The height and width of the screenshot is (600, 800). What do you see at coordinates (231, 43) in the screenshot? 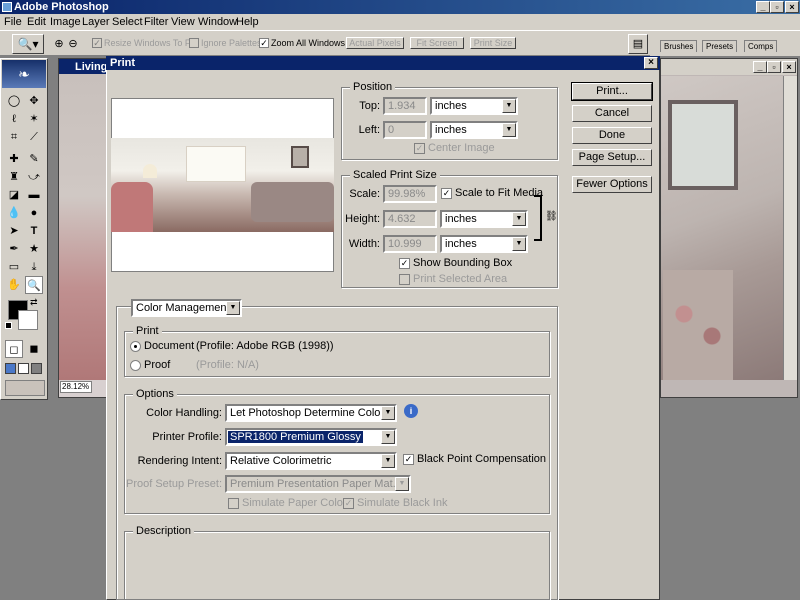
I see `ignore-palettes-label: Ignore Palettes` at bounding box center [231, 43].